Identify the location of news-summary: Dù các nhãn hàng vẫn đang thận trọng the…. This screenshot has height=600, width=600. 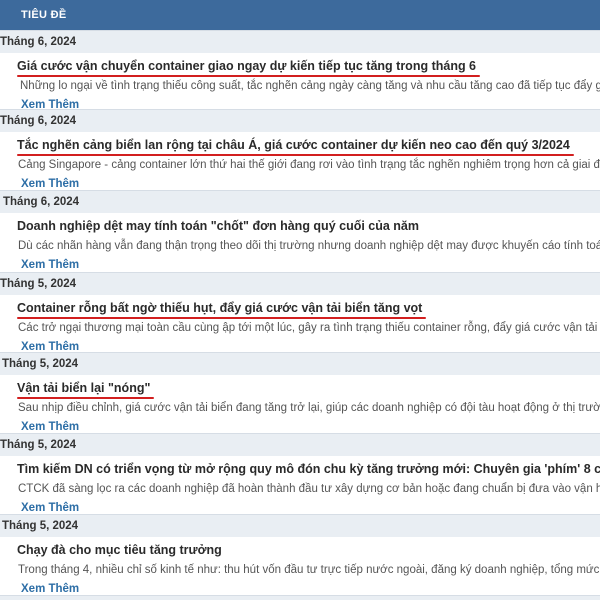
(309, 246).